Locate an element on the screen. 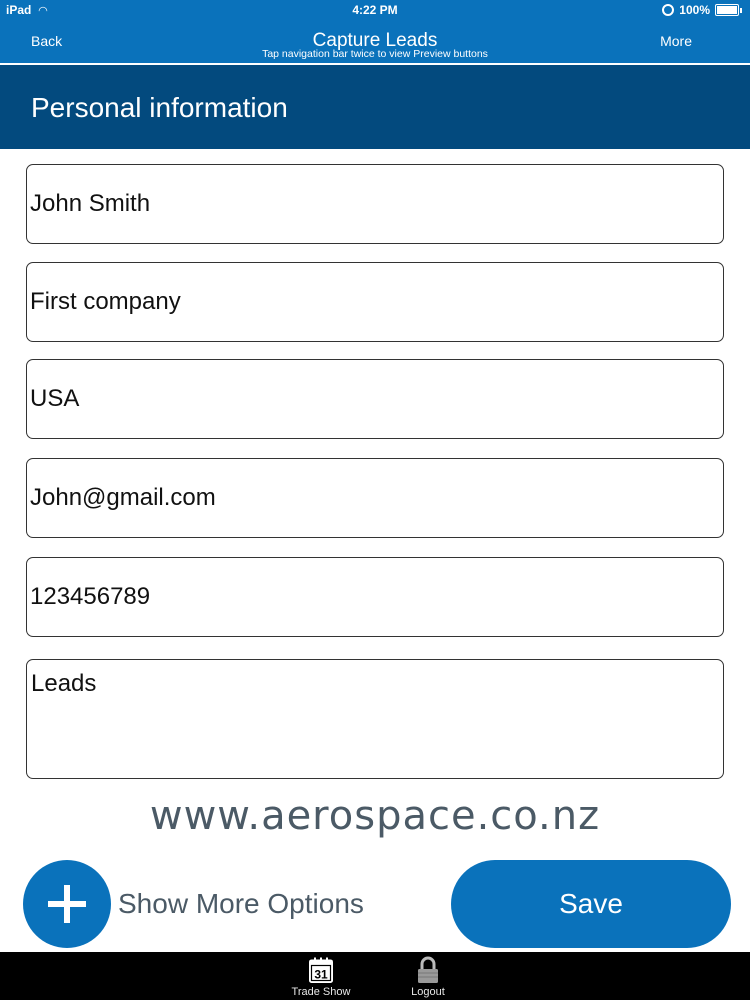 This screenshot has height=1000, width=750. country-field: USA is located at coordinates (375, 399).